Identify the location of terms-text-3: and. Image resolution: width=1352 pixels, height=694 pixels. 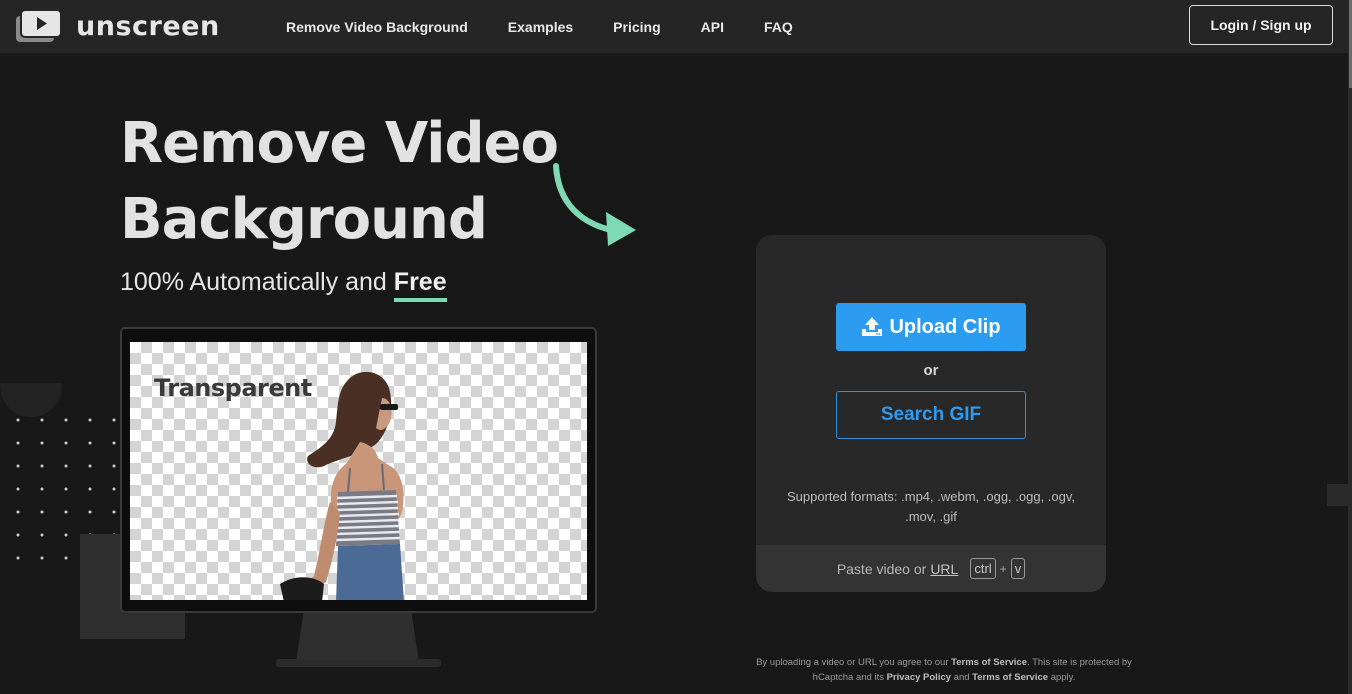
(961, 677).